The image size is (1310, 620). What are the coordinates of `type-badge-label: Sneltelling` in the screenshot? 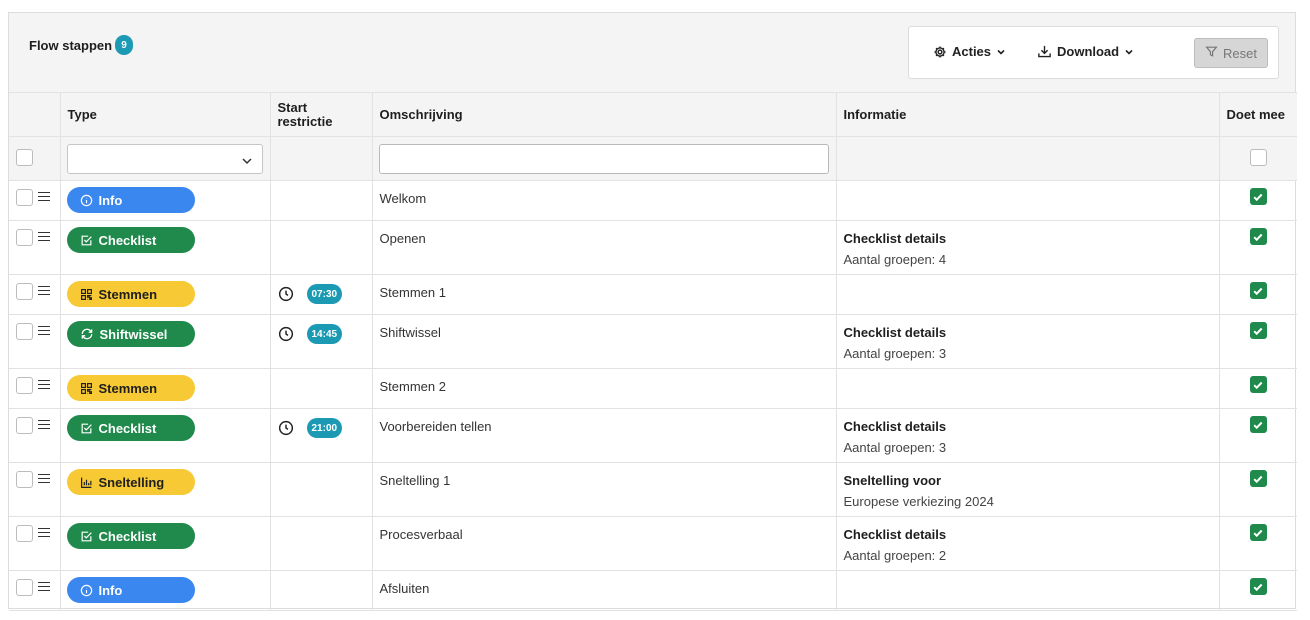 It's located at (131, 482).